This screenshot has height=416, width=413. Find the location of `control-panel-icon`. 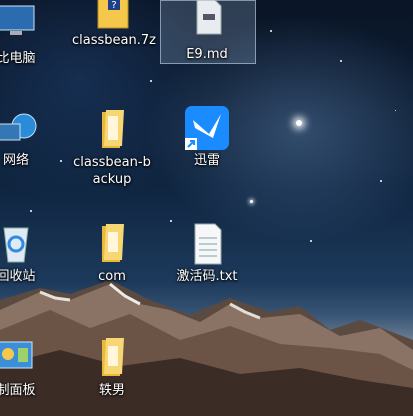

control-panel-icon is located at coordinates (19, 358).